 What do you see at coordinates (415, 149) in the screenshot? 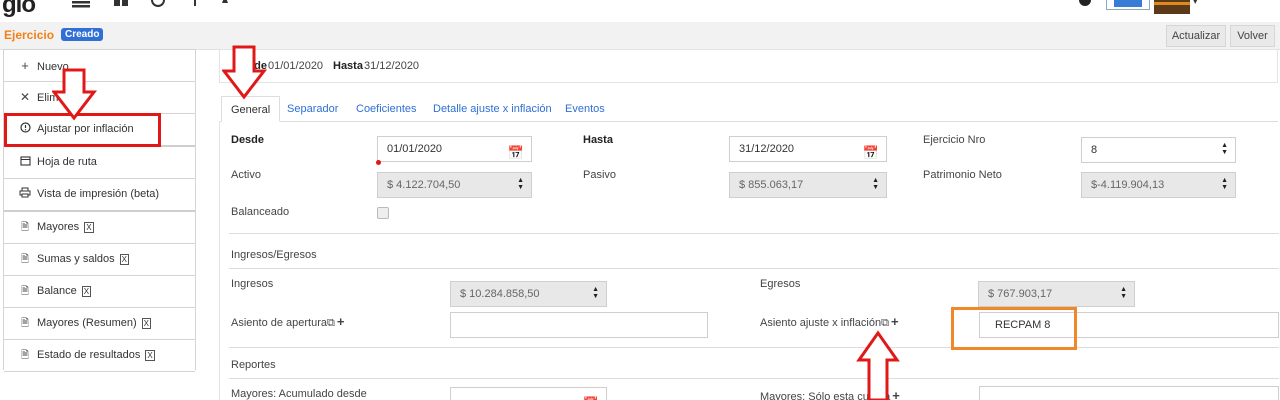
I see `desde-date-value: 01/01/2020` at bounding box center [415, 149].